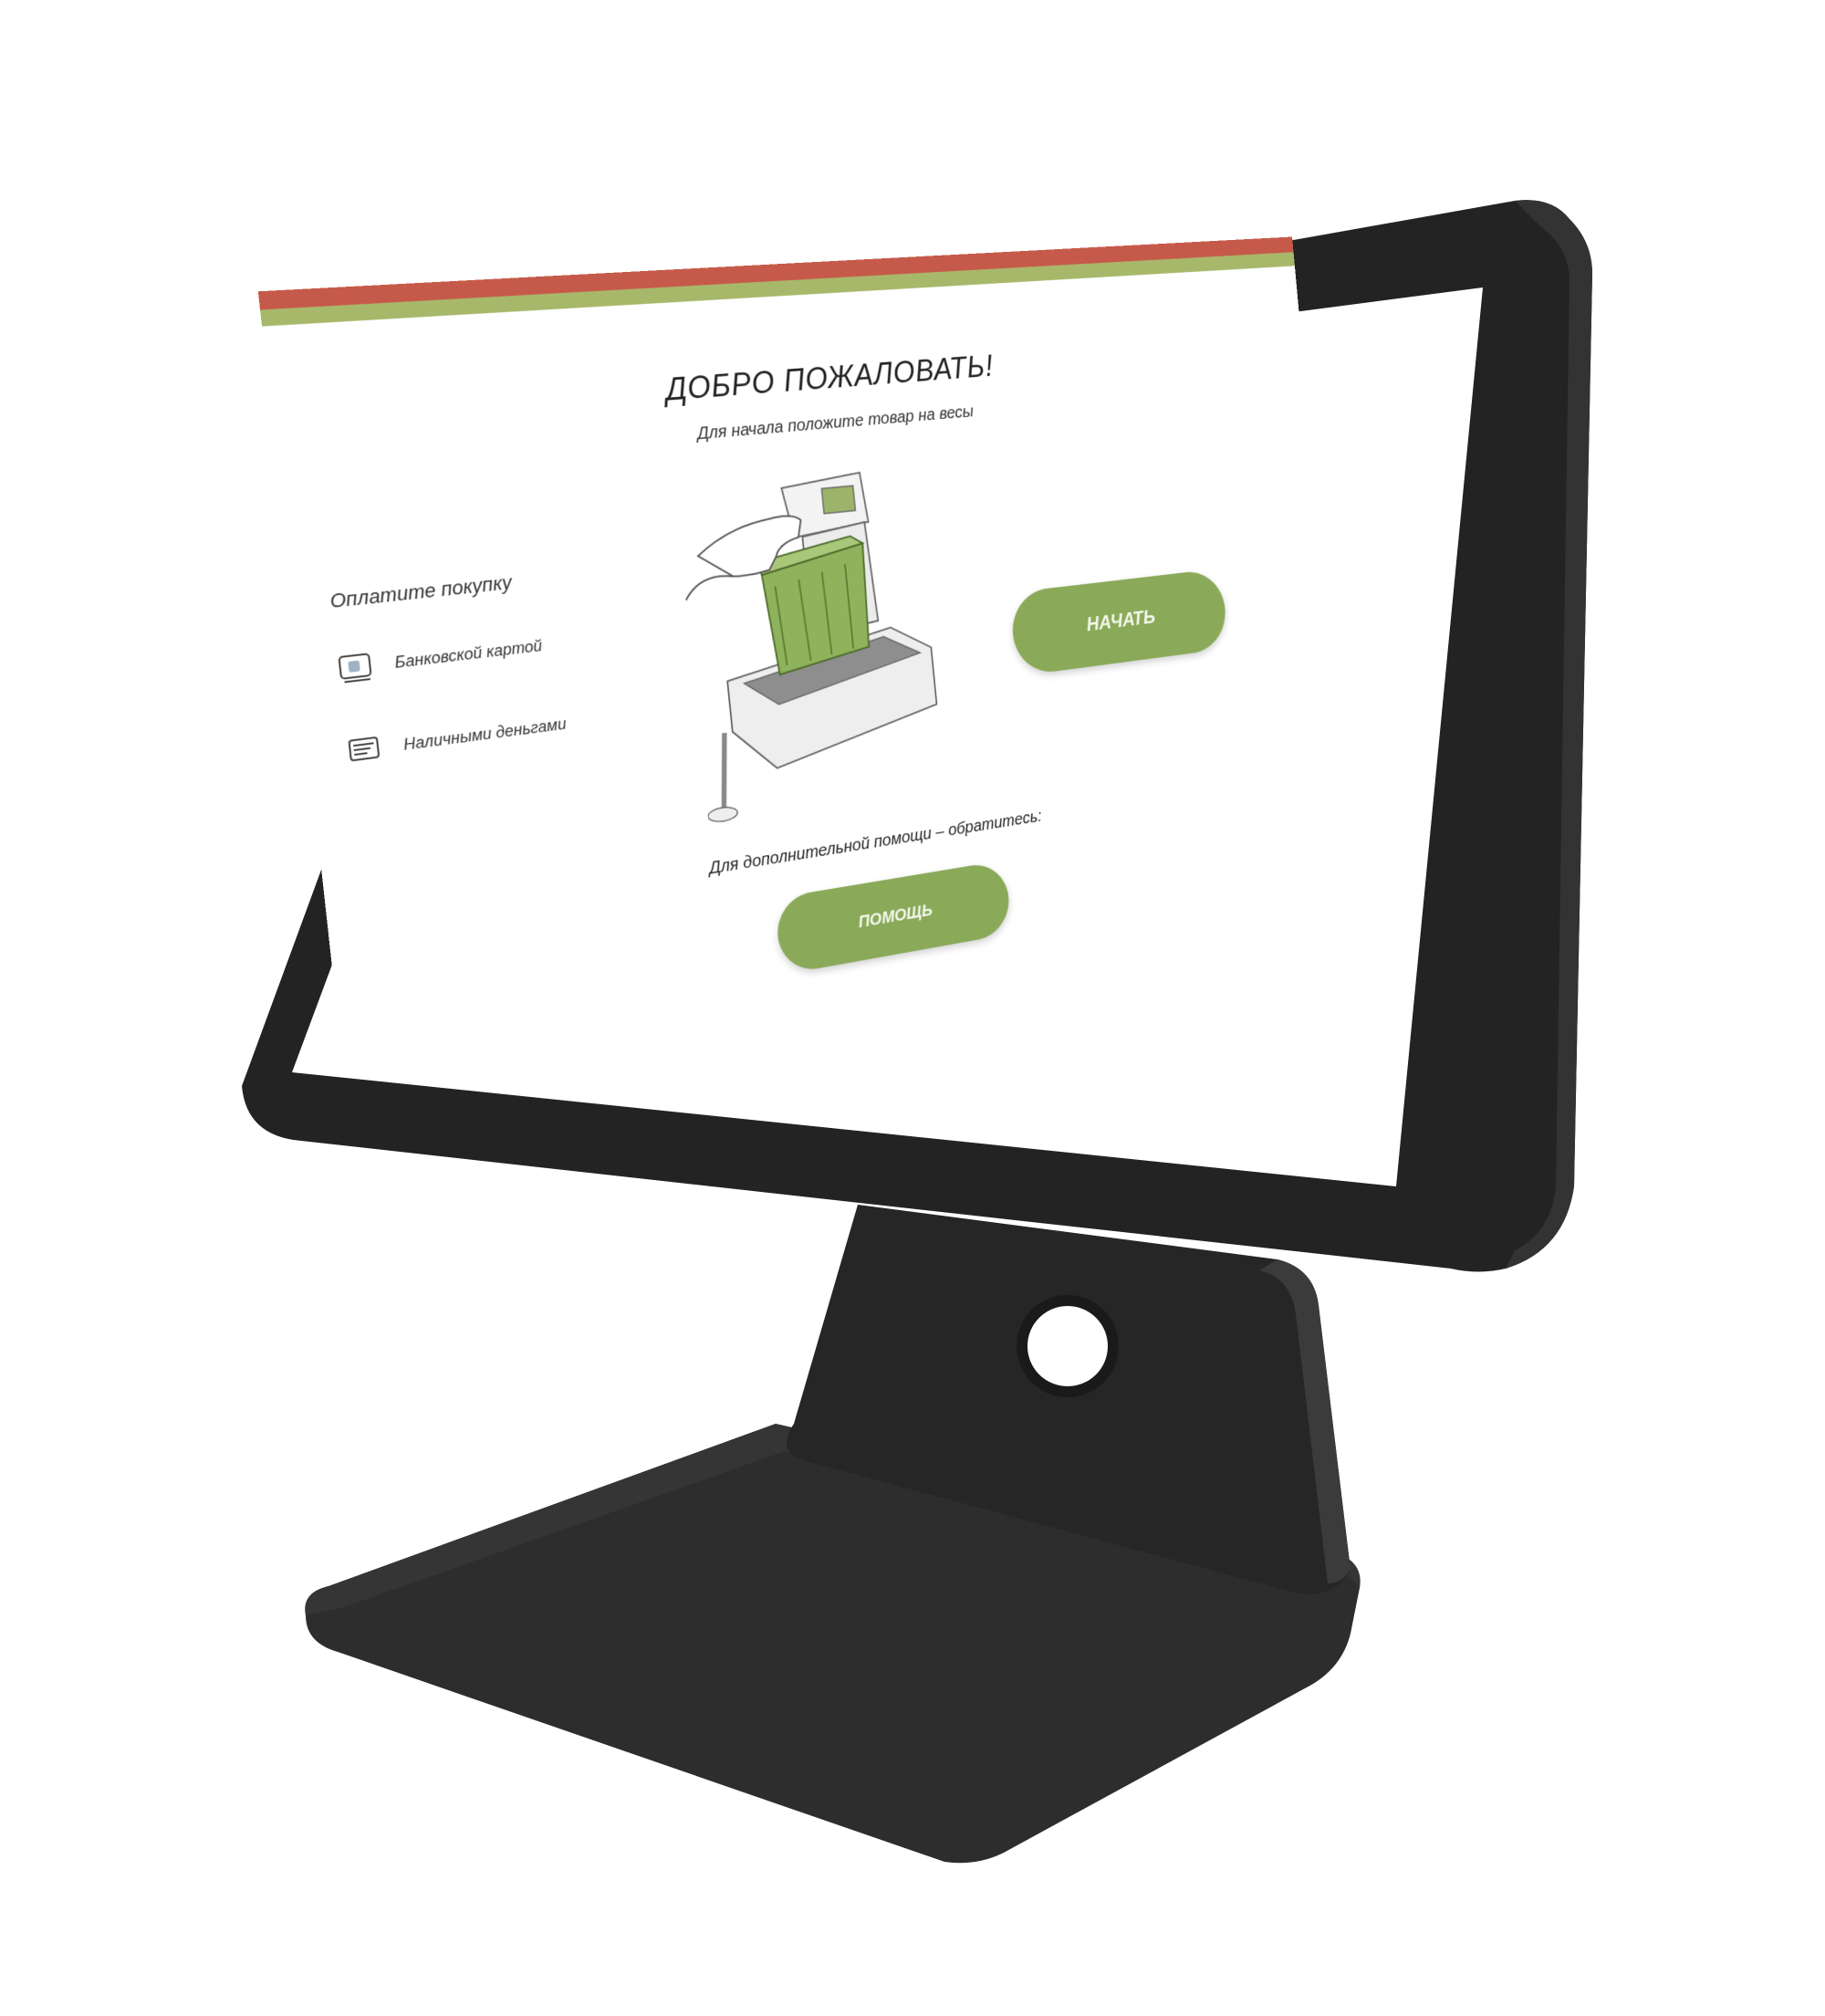 This screenshot has height=2016, width=1825. I want to click on payment-option-card: Банковской картой, so click(471, 653).